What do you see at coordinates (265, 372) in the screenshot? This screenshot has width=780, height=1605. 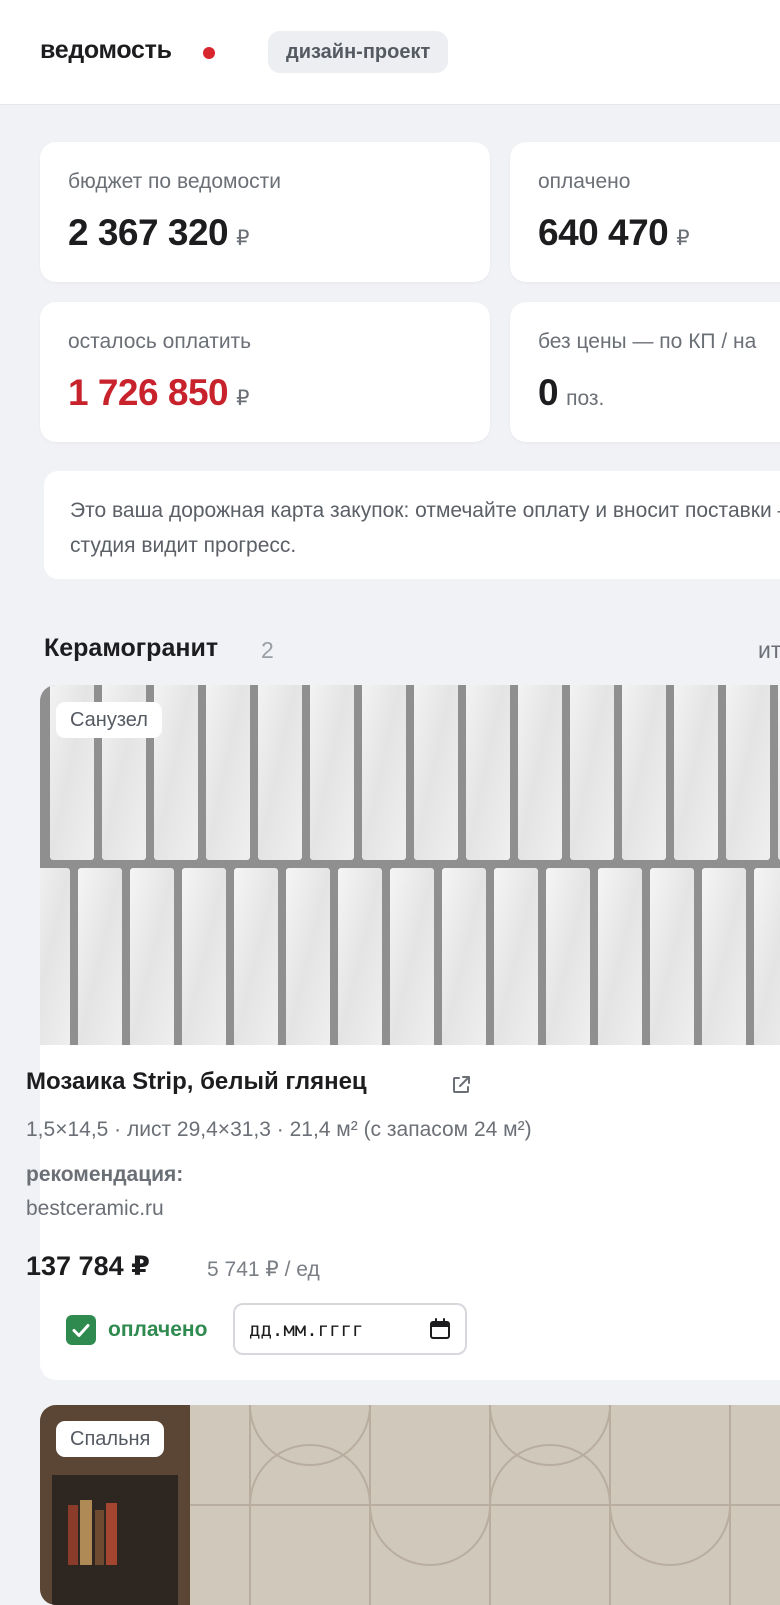 I see `stat-remaining: осталось оплатить 1 726 850 ₽` at bounding box center [265, 372].